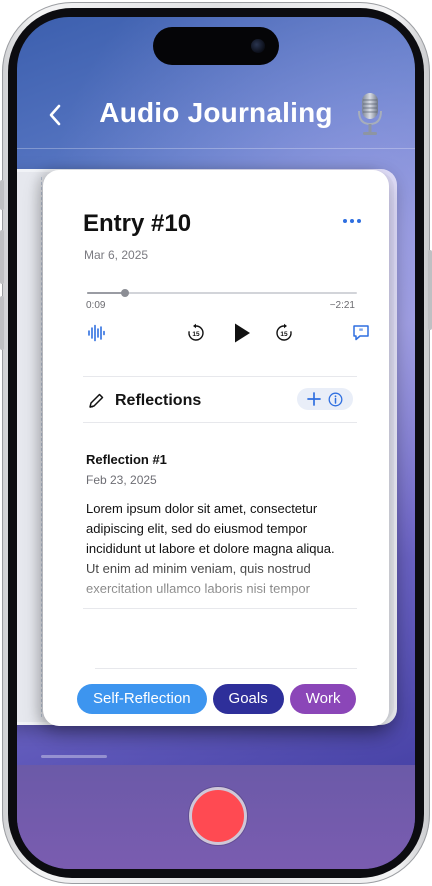 This screenshot has width=432, height=886. What do you see at coordinates (74, 756) in the screenshot?
I see `page-indicator` at bounding box center [74, 756].